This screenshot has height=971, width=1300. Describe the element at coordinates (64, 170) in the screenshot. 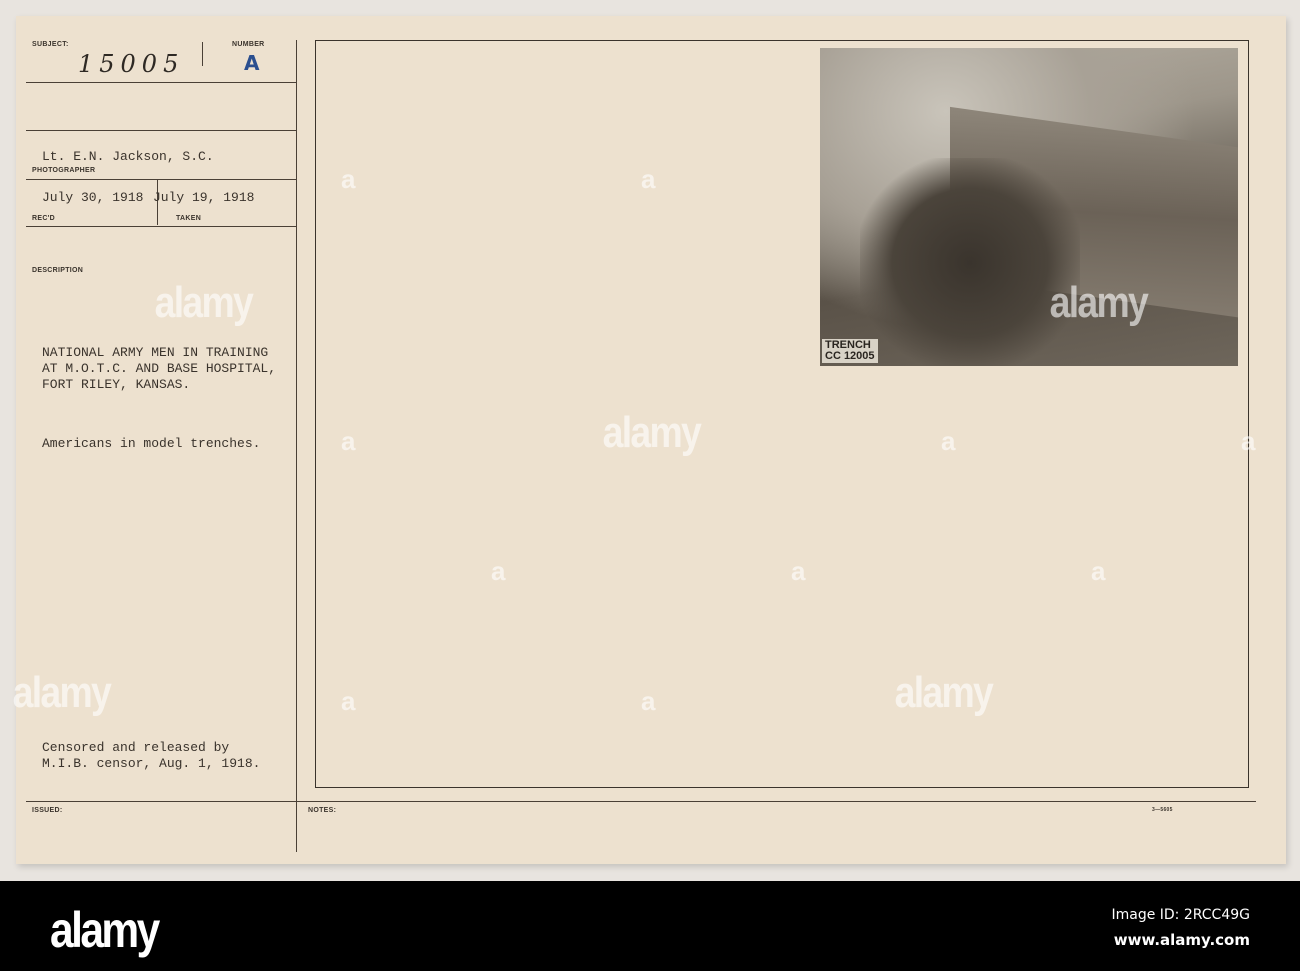

I see `photographer-label: PHOTOGRAPHER` at that location.